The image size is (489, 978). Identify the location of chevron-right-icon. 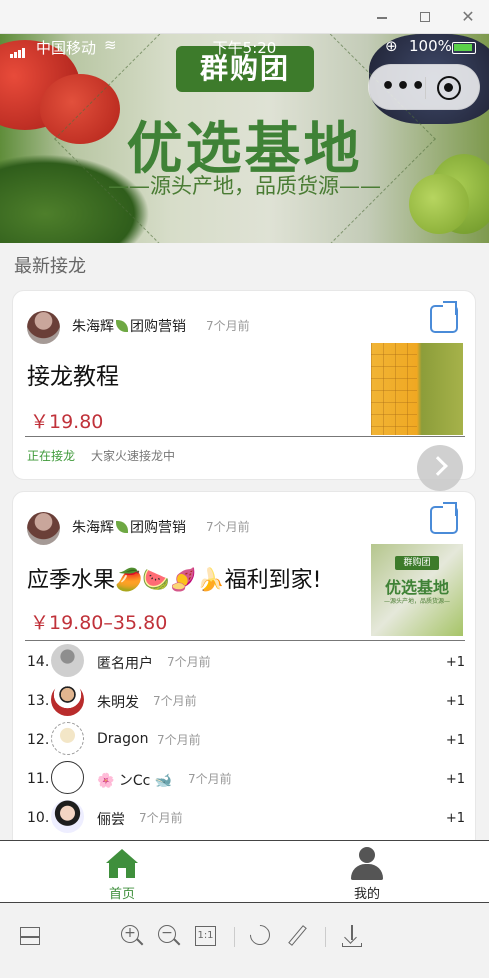
(438, 466).